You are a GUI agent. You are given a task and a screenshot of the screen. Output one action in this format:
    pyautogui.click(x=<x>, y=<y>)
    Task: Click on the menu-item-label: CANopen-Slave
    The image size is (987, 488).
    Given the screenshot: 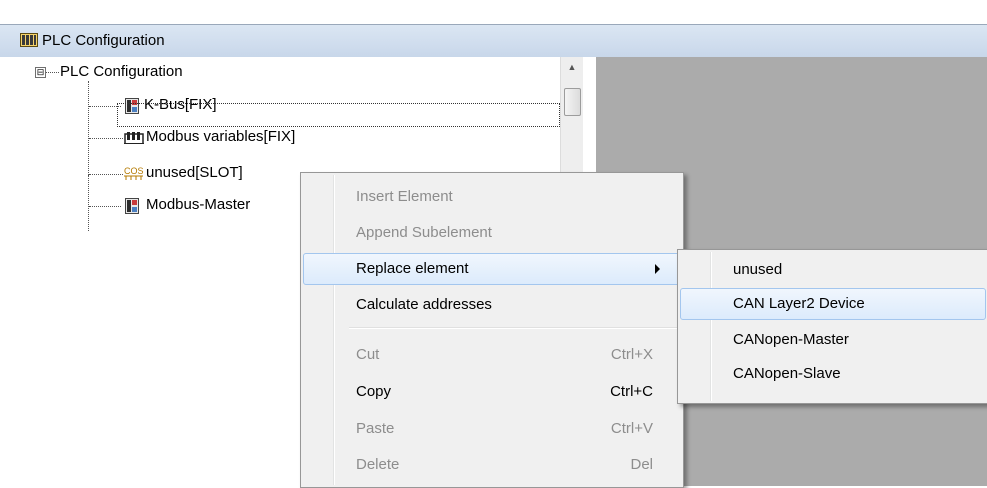 What is the action you would take?
    pyautogui.click(x=787, y=373)
    